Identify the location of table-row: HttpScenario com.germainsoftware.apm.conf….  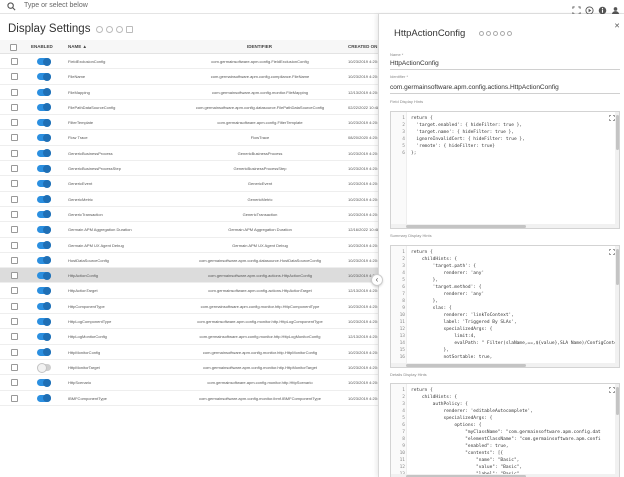
(189, 383).